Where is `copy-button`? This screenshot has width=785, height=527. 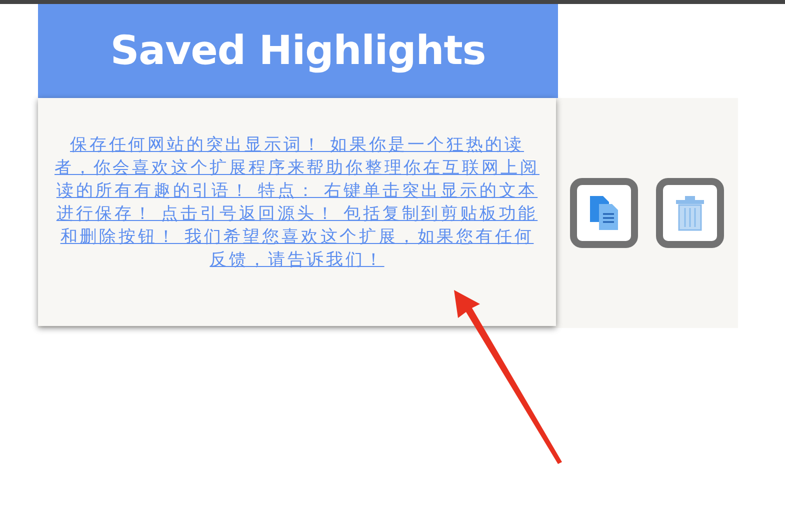
copy-button is located at coordinates (604, 213).